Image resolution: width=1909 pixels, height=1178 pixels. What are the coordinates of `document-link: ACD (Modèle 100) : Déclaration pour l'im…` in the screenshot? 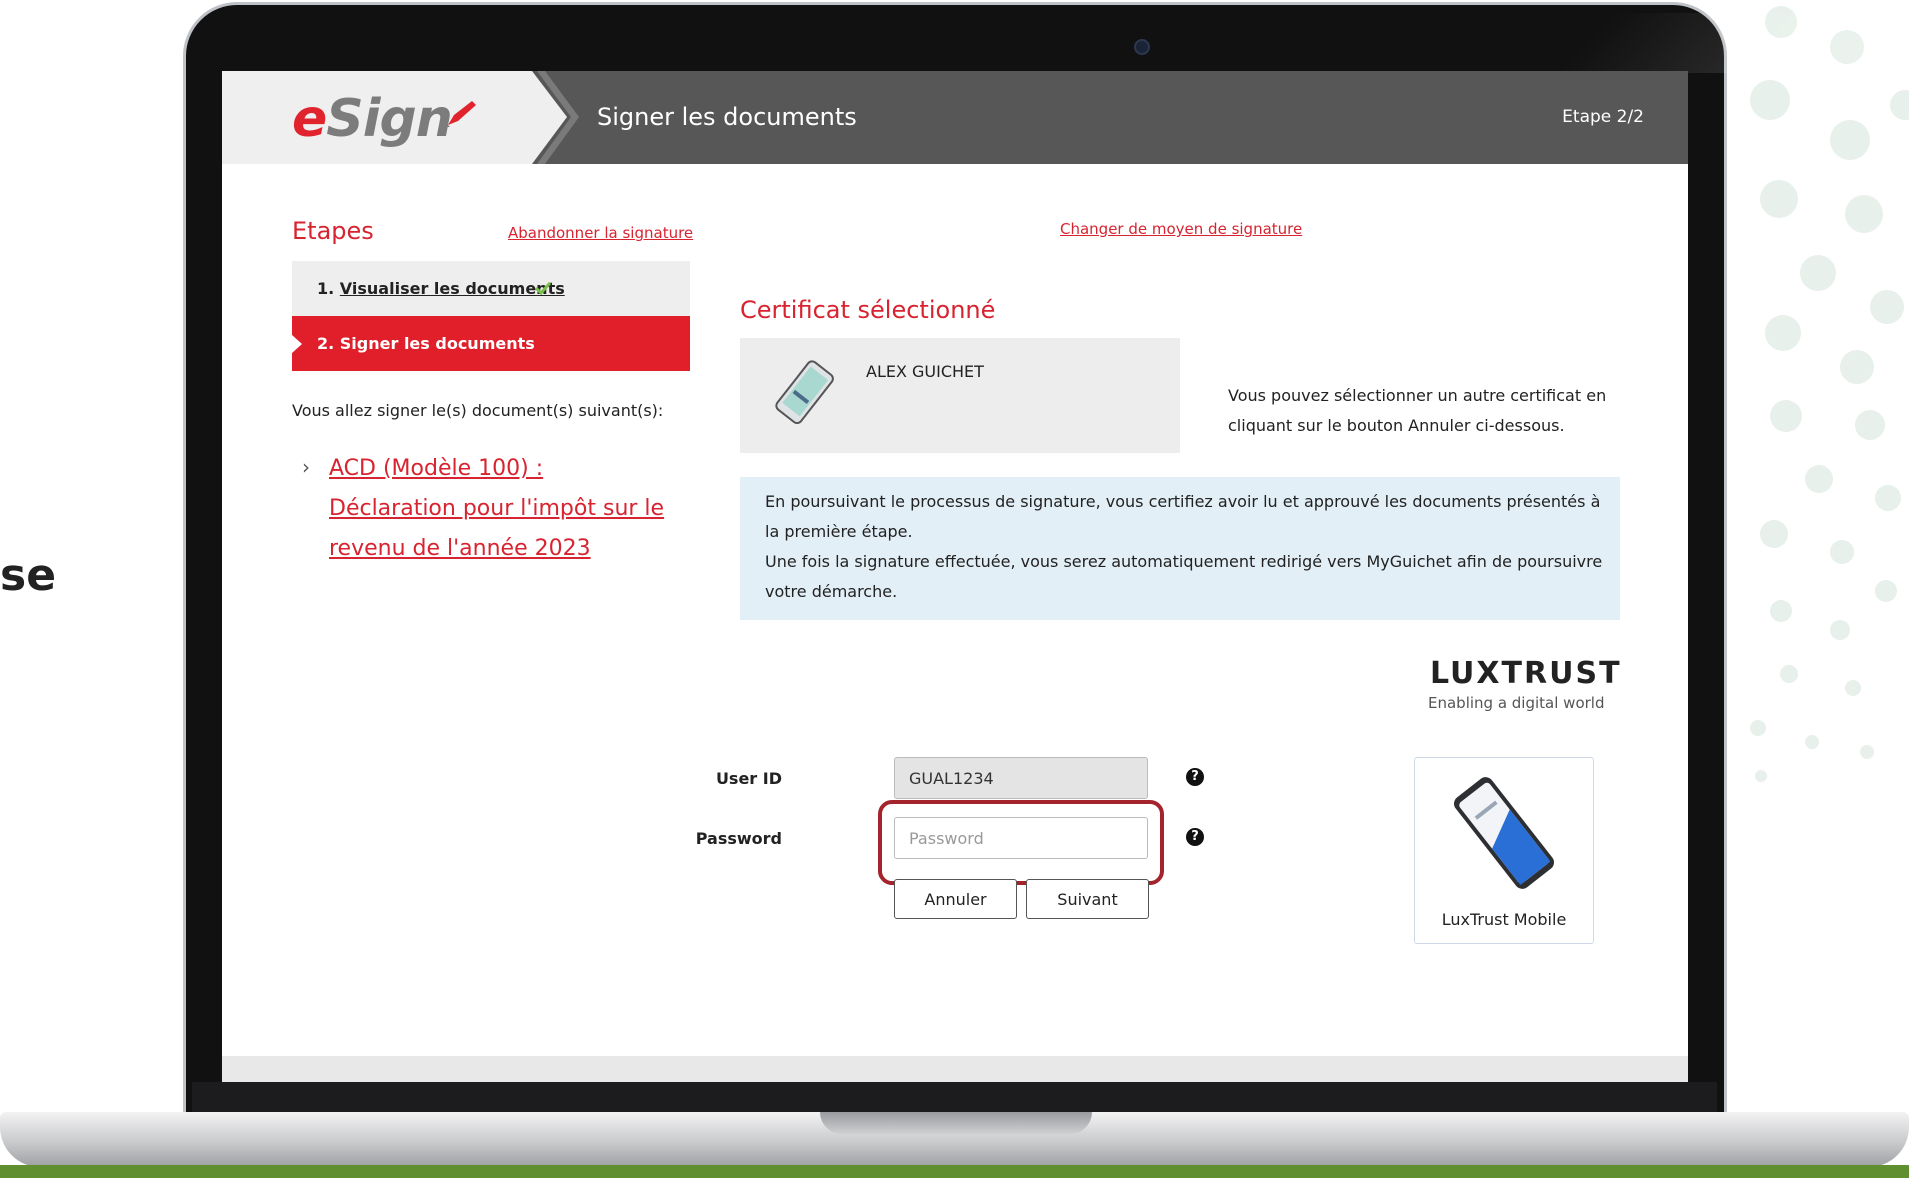 It's located at (501, 509).